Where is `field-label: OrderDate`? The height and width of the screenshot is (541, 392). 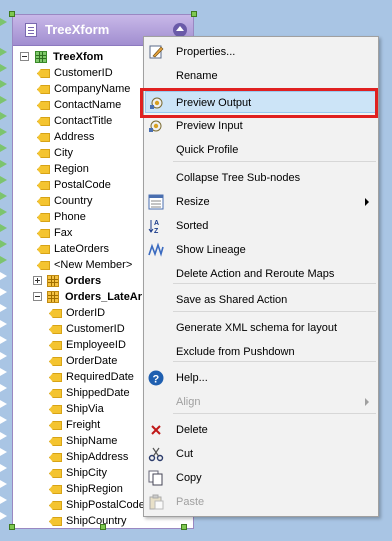
field-label: OrderDate is located at coordinates (92, 361).